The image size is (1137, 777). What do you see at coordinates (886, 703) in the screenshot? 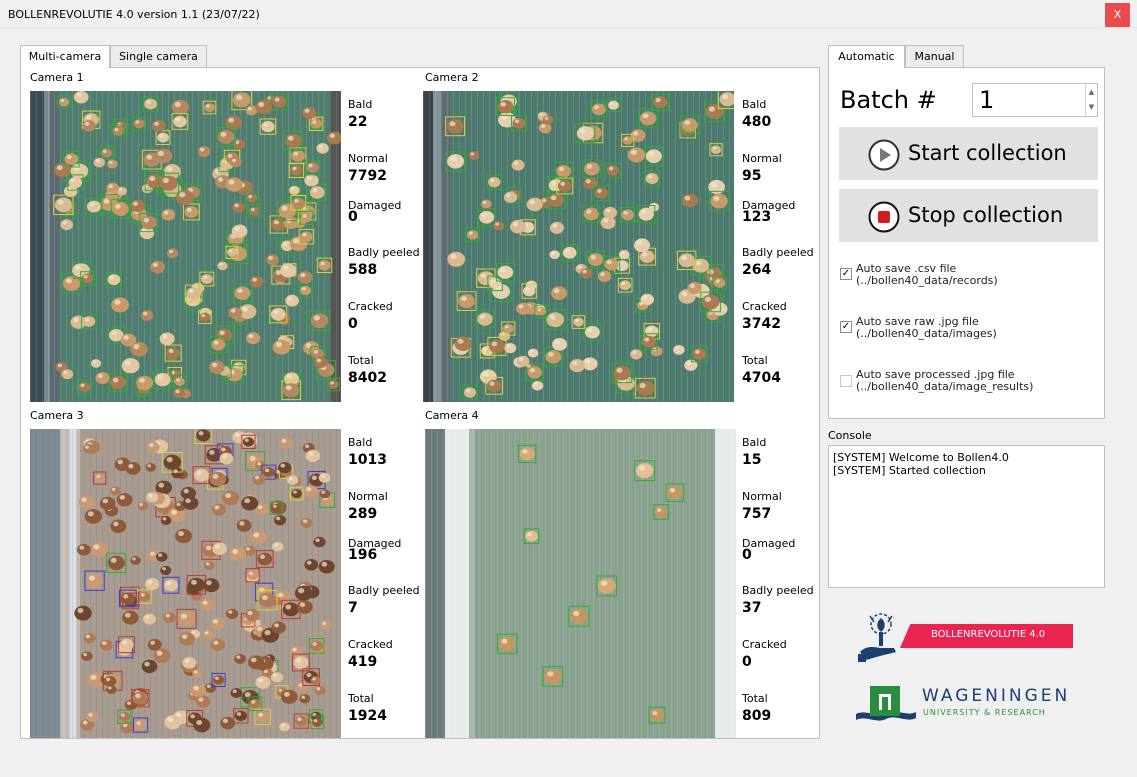
I see `wur-emblem-icon` at bounding box center [886, 703].